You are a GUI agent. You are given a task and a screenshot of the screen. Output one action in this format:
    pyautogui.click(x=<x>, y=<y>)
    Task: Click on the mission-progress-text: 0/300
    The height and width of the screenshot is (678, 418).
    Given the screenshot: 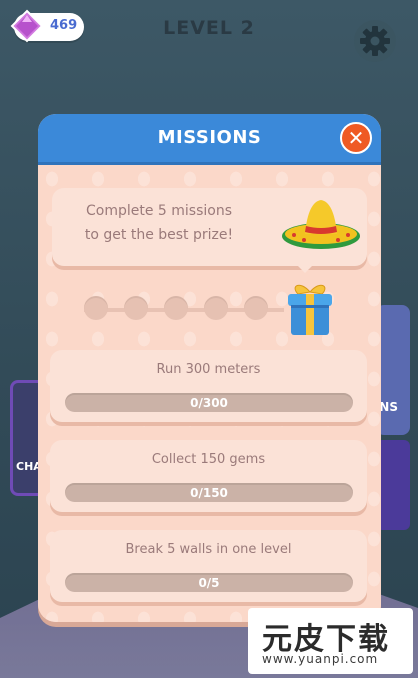 What is the action you would take?
    pyautogui.click(x=209, y=403)
    